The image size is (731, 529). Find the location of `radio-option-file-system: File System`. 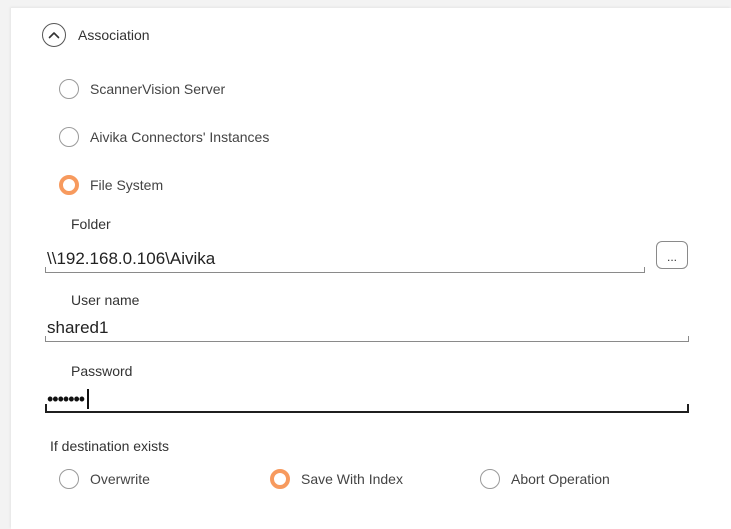

radio-option-file-system: File System is located at coordinates (111, 185).